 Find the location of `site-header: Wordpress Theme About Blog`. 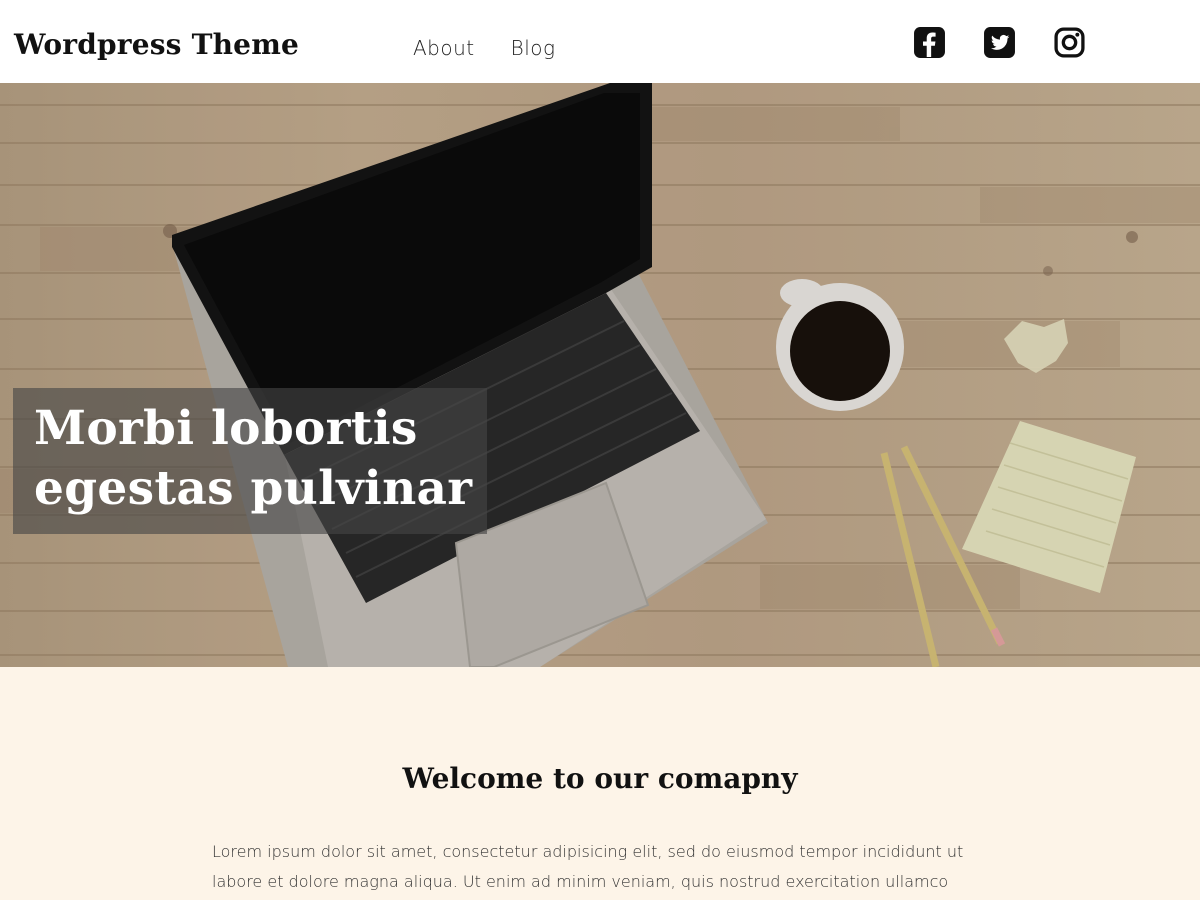

site-header: Wordpress Theme About Blog is located at coordinates (600, 41).